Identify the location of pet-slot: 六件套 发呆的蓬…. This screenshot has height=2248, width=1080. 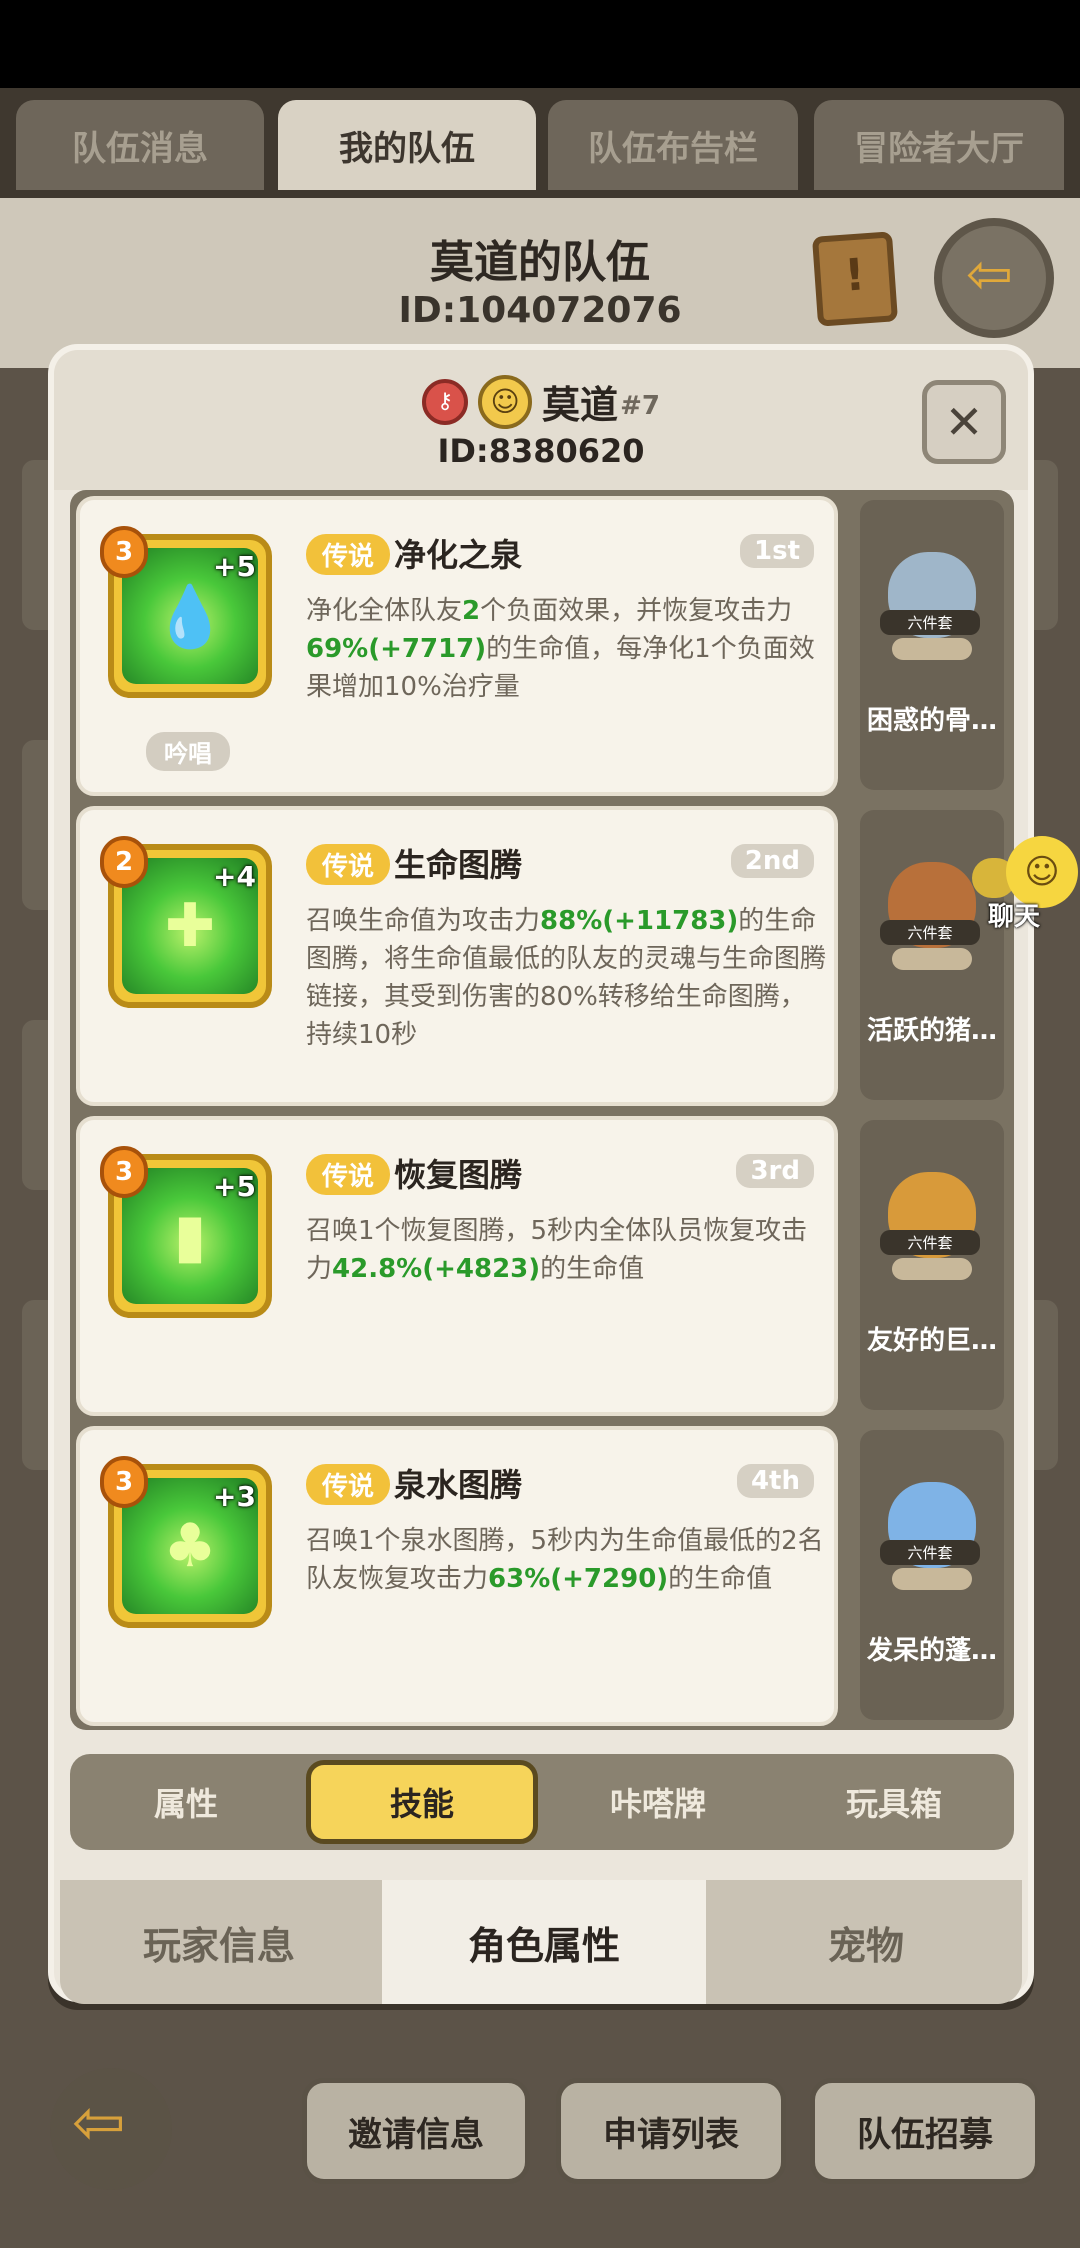
(932, 1575).